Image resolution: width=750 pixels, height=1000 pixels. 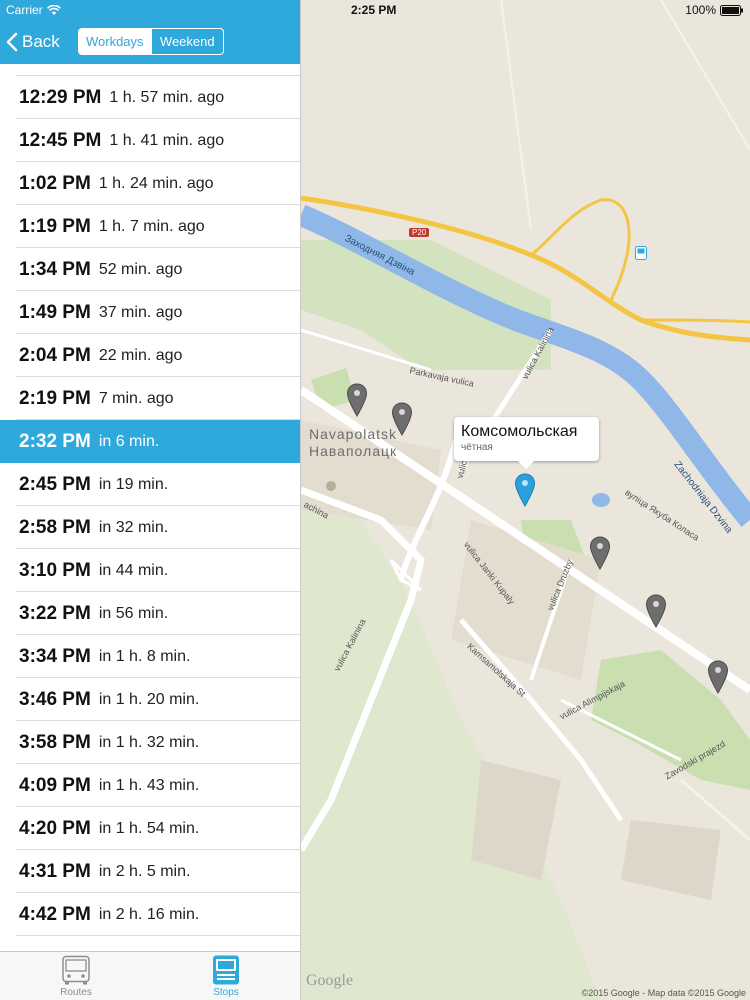 I want to click on departure-relative: 22 min. ago, so click(x=140, y=355).